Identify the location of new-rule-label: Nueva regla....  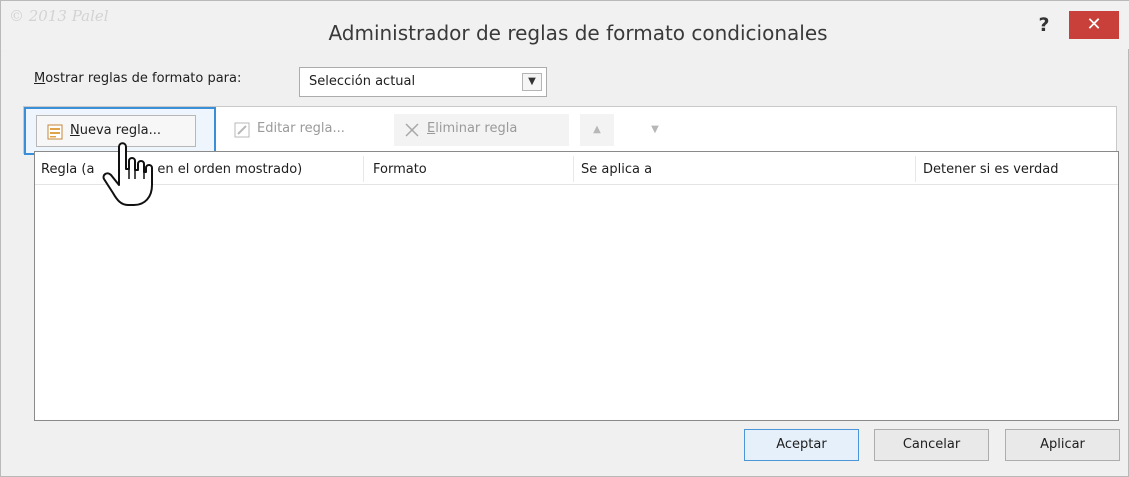
(115, 130).